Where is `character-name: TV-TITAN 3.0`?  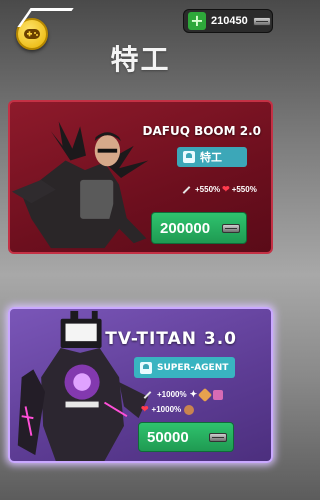
character-name: TV-TITAN 3.0 is located at coordinates (171, 339).